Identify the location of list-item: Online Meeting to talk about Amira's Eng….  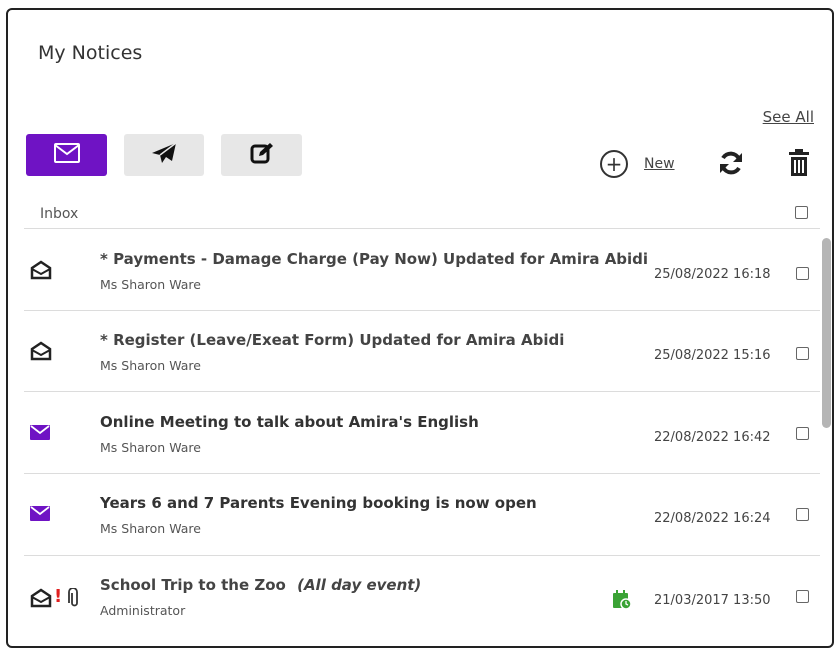
(422, 453).